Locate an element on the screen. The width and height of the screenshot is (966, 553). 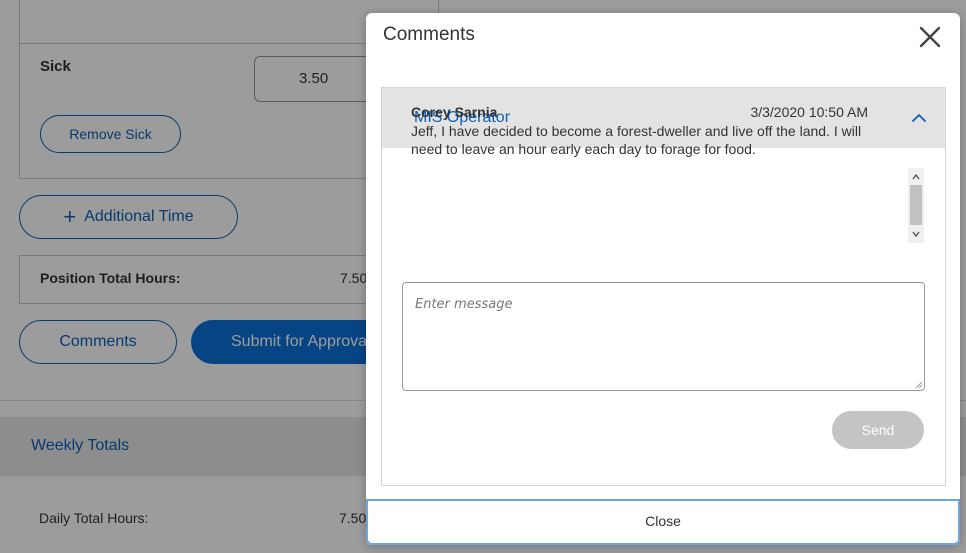
scroll-down-icon is located at coordinates (916, 234).